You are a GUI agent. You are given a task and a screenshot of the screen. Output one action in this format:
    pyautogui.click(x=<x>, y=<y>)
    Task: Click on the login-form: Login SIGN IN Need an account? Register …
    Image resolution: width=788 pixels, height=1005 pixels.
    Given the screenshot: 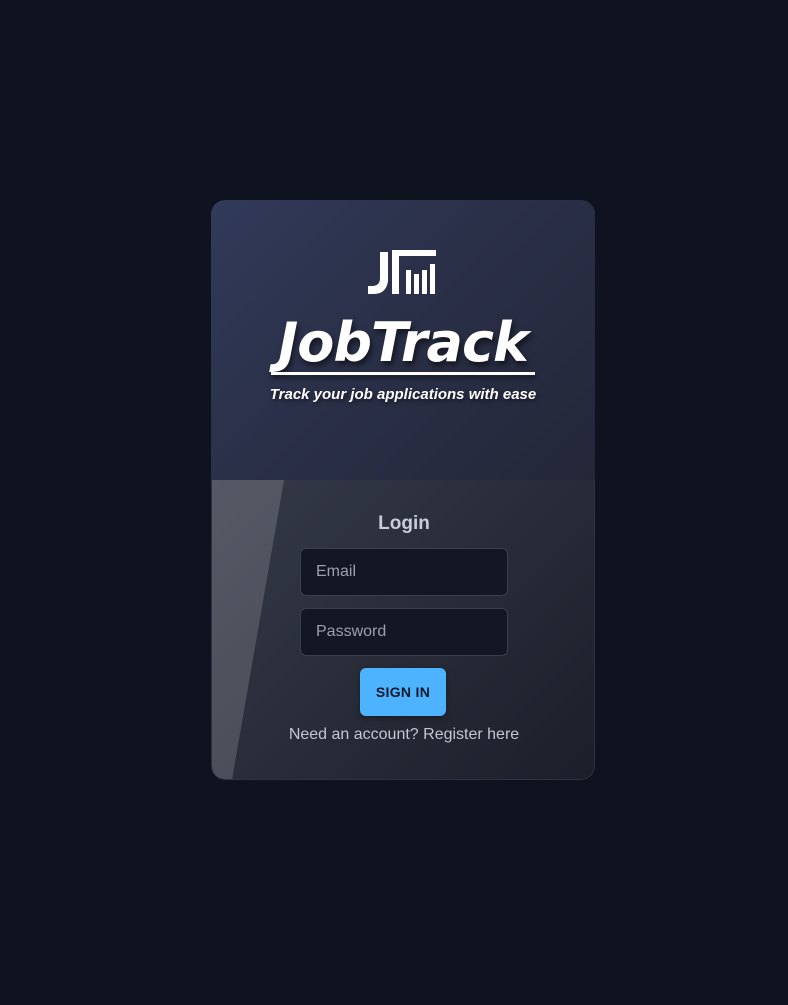 What is the action you would take?
    pyautogui.click(x=403, y=630)
    